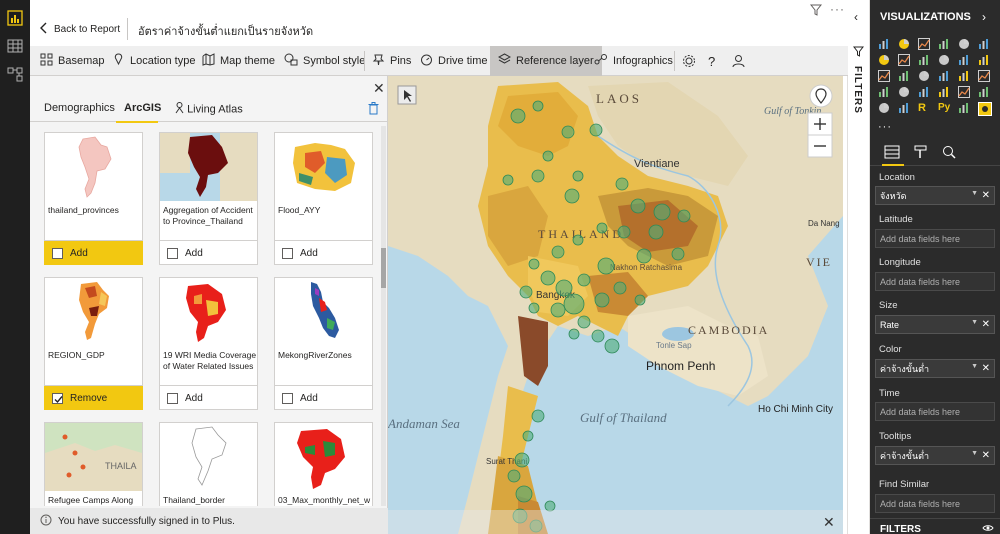 This screenshot has height=534, width=1000. What do you see at coordinates (935, 455) in the screenshot?
I see `tooltips-field-well: ค่าจ้างขั้นต่ำ ▼ ✕` at bounding box center [935, 455].